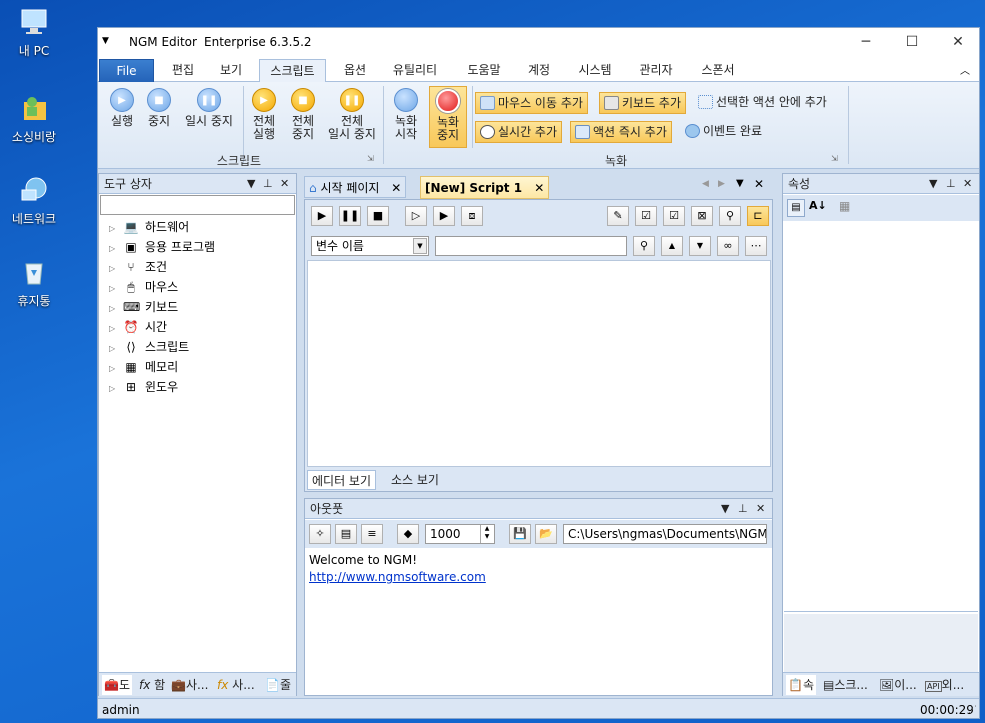  What do you see at coordinates (834, 158) in the screenshot?
I see `dialog-launcher-icon: ⇲` at bounding box center [834, 158].